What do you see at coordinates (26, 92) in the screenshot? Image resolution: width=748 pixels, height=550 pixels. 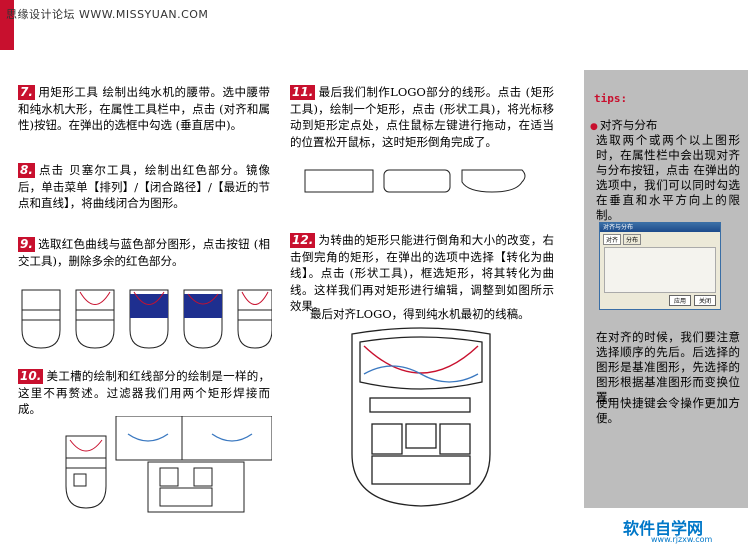 I see `step-number: 7.` at bounding box center [26, 92].